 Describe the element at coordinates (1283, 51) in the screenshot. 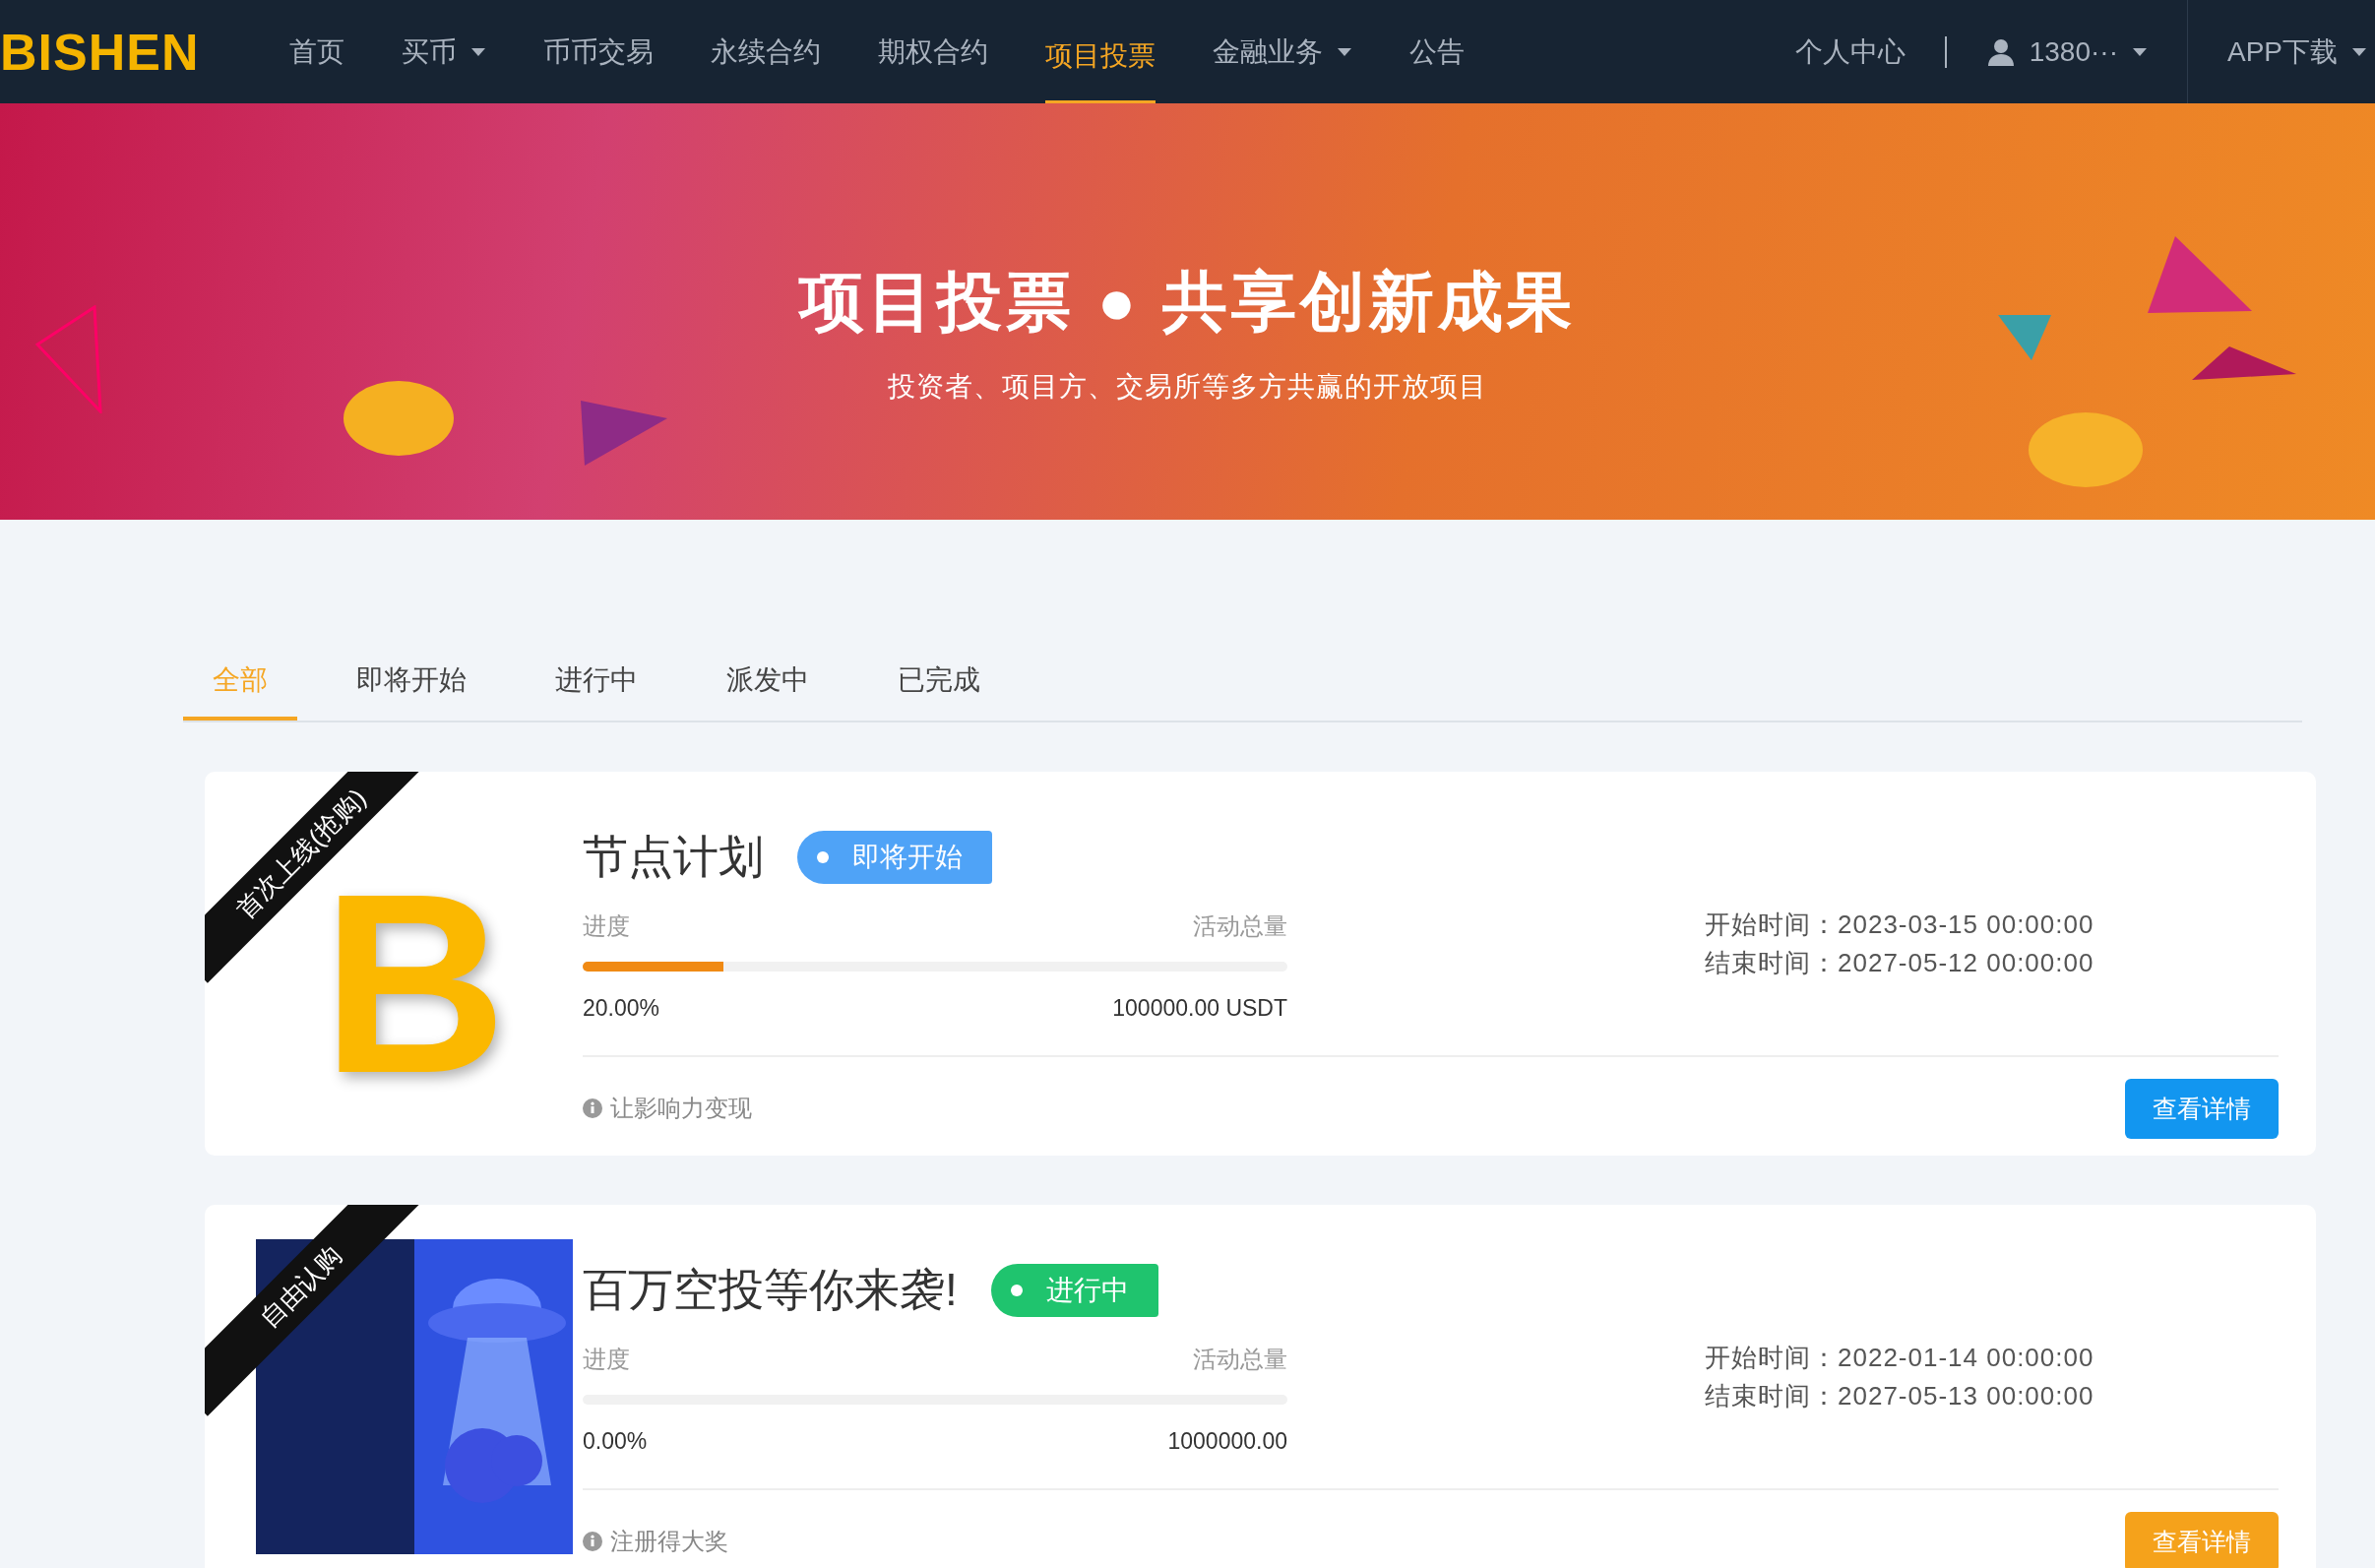

I see `nav-link: 金融业务` at that location.